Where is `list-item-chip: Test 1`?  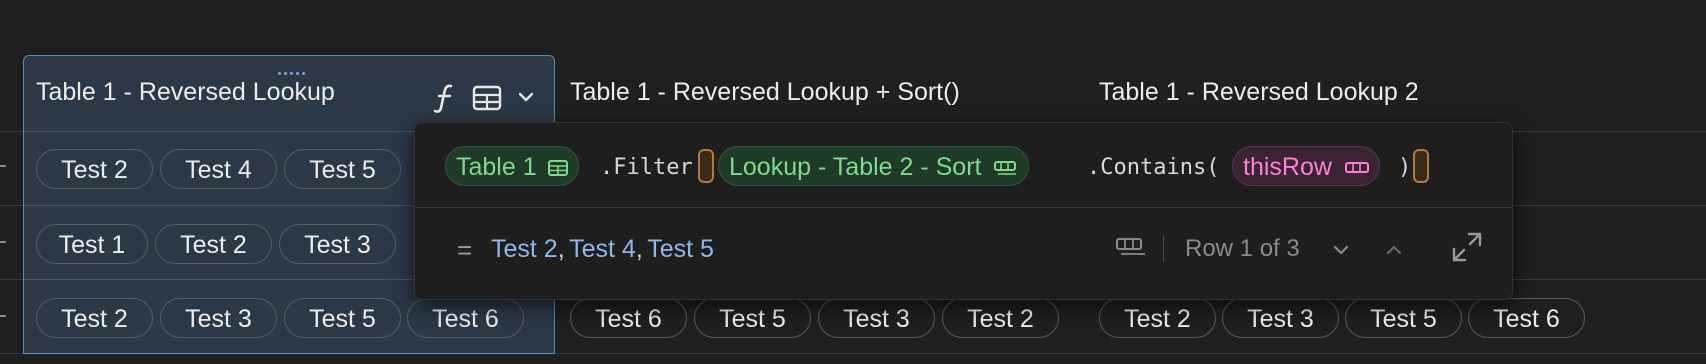 list-item-chip: Test 1 is located at coordinates (92, 244).